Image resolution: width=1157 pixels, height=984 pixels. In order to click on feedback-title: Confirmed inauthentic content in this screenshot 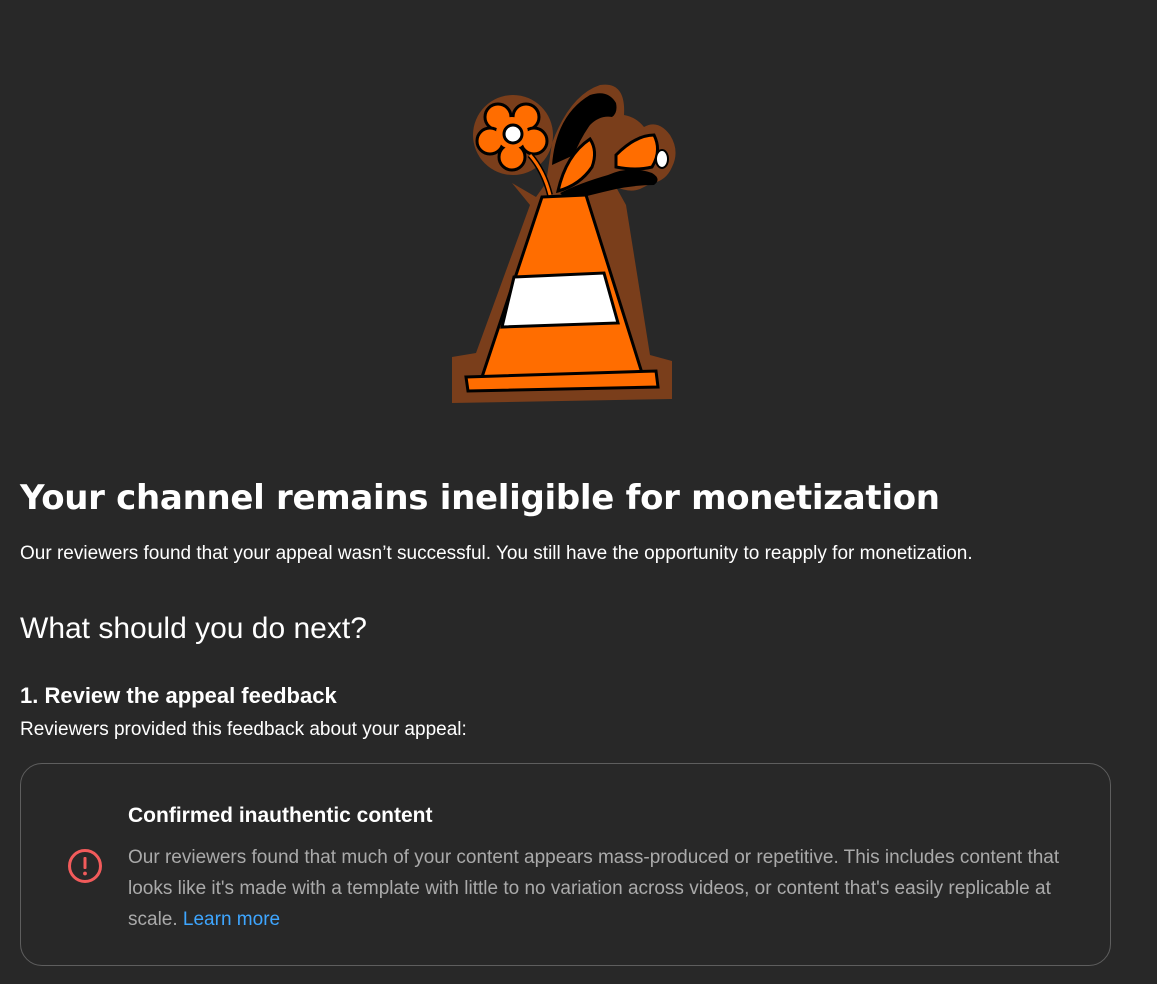, I will do `click(280, 815)`.